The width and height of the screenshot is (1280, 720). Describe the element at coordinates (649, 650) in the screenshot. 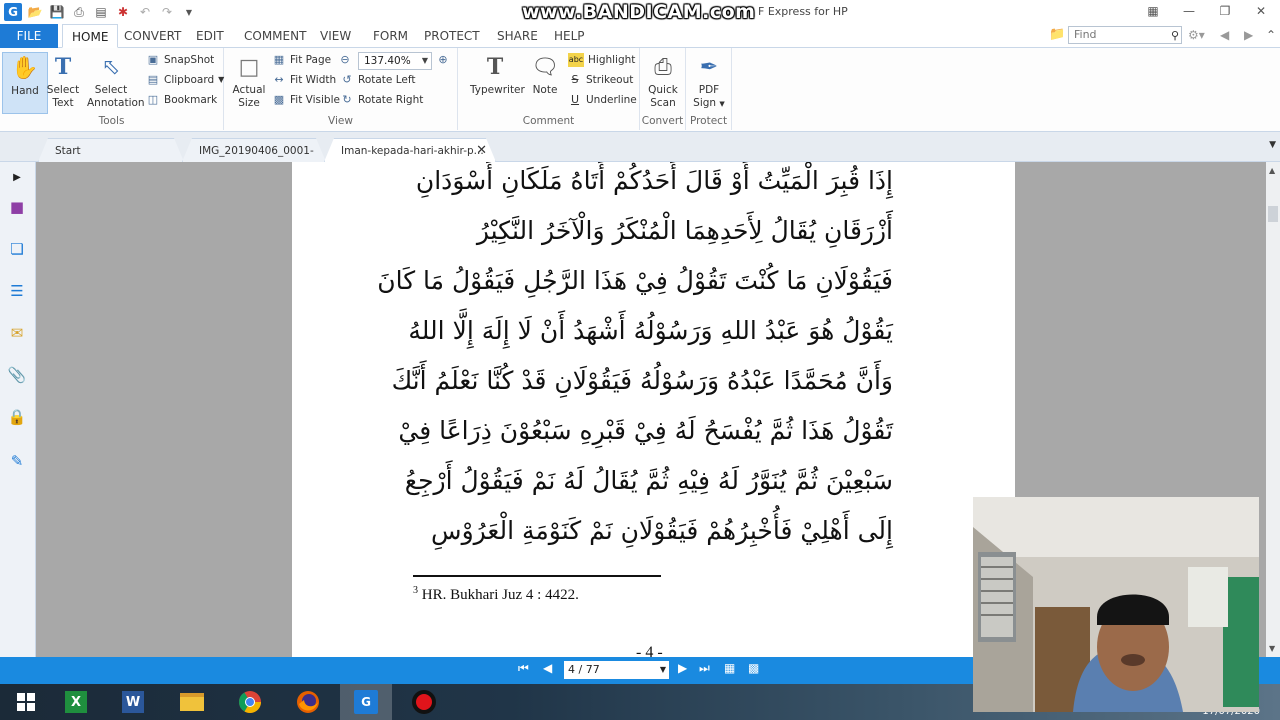

I see `printed-page-number: - 4 -` at that location.